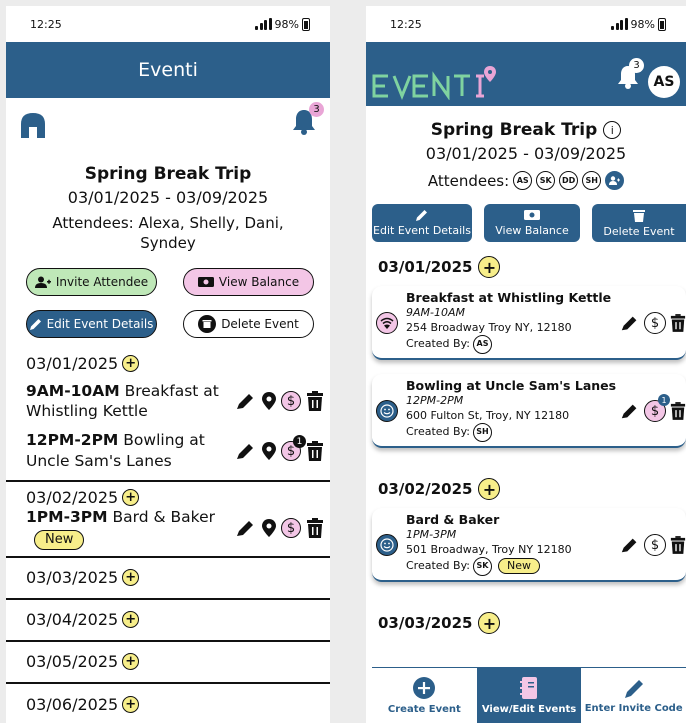 This screenshot has width=686, height=723. Describe the element at coordinates (489, 549) in the screenshot. I see `event-address: 501 Broadway, Troy NY 12180` at that location.